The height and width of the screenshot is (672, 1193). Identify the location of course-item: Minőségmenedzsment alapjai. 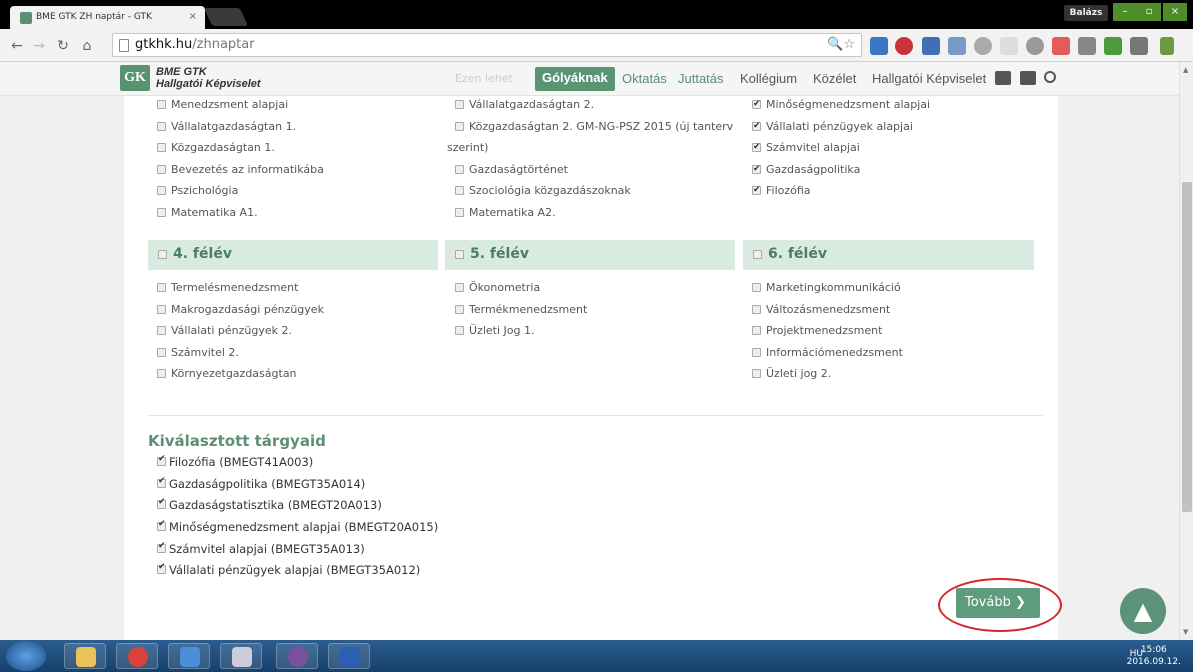
(897, 108).